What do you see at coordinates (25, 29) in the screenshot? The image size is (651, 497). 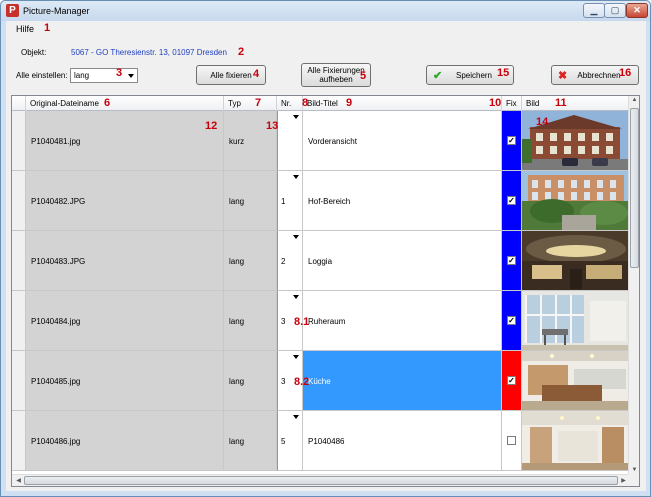 I see `menu-item-help: Hilfe` at bounding box center [25, 29].